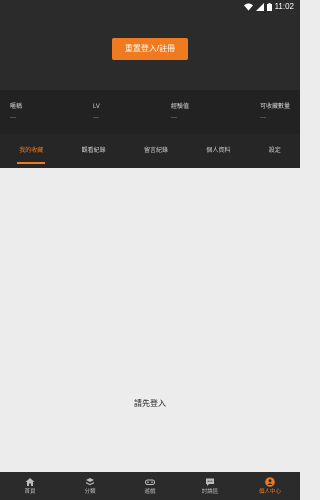  I want to click on gamepad-icon, so click(150, 482).